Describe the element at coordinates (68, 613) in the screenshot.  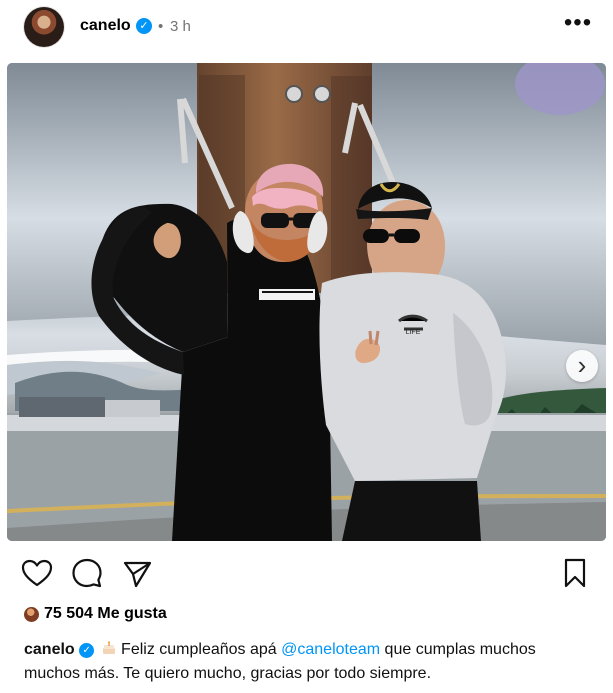
I see `likes-count: 75 504` at that location.